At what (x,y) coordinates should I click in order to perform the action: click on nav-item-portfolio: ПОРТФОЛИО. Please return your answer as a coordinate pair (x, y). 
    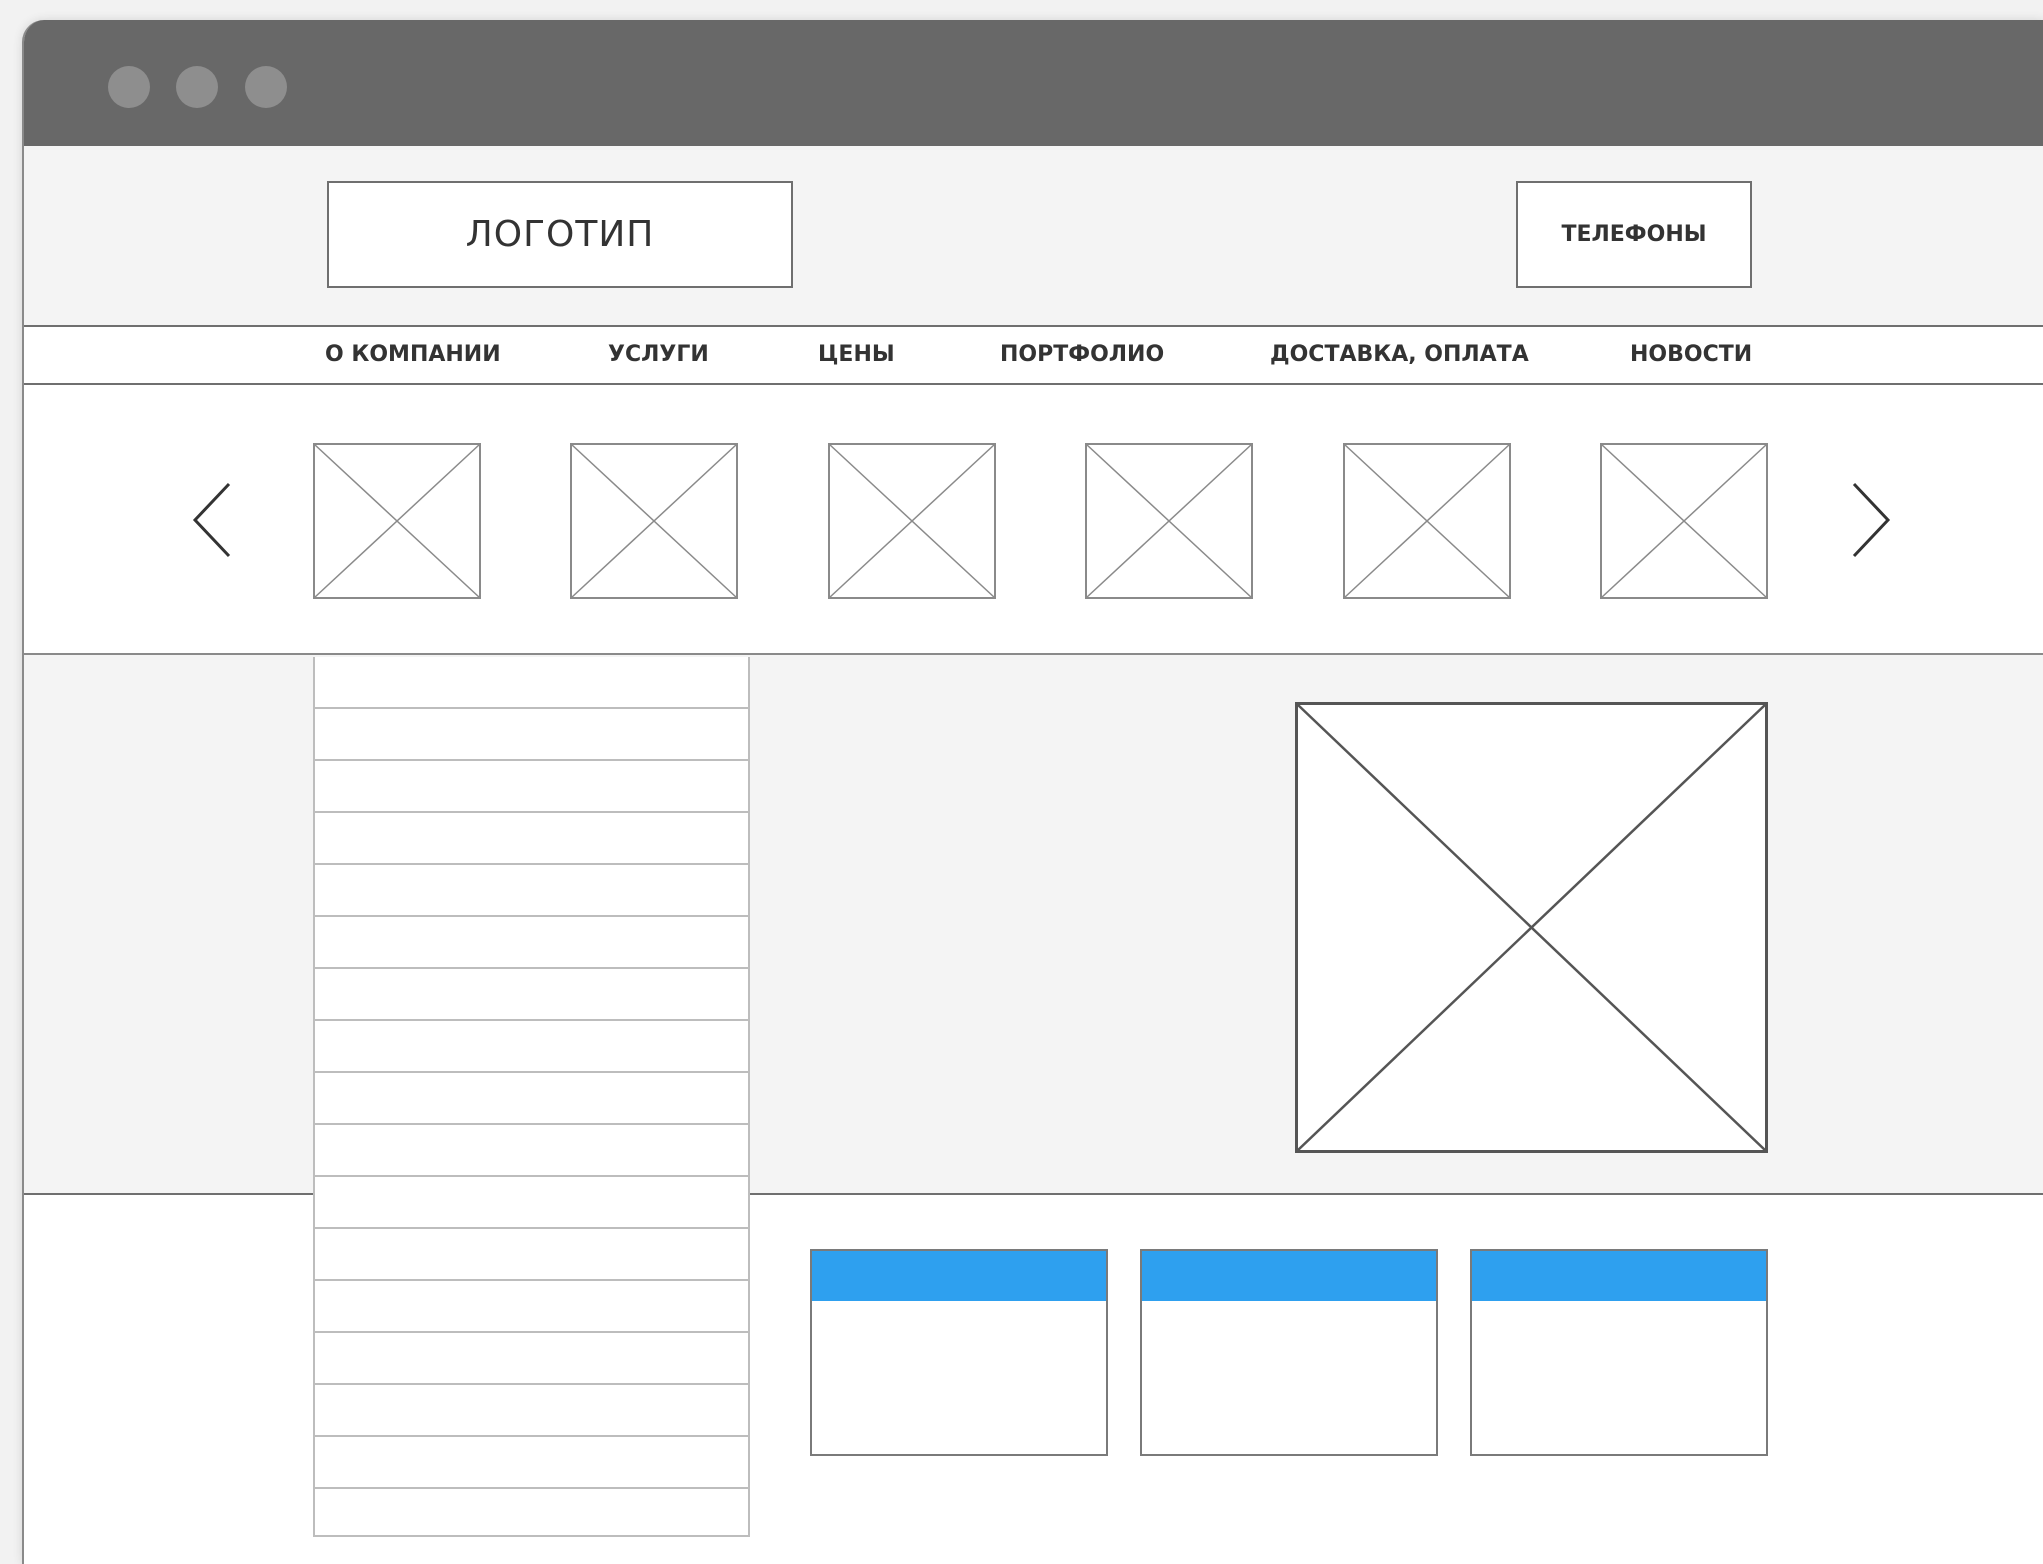
    Looking at the image, I should click on (1082, 355).